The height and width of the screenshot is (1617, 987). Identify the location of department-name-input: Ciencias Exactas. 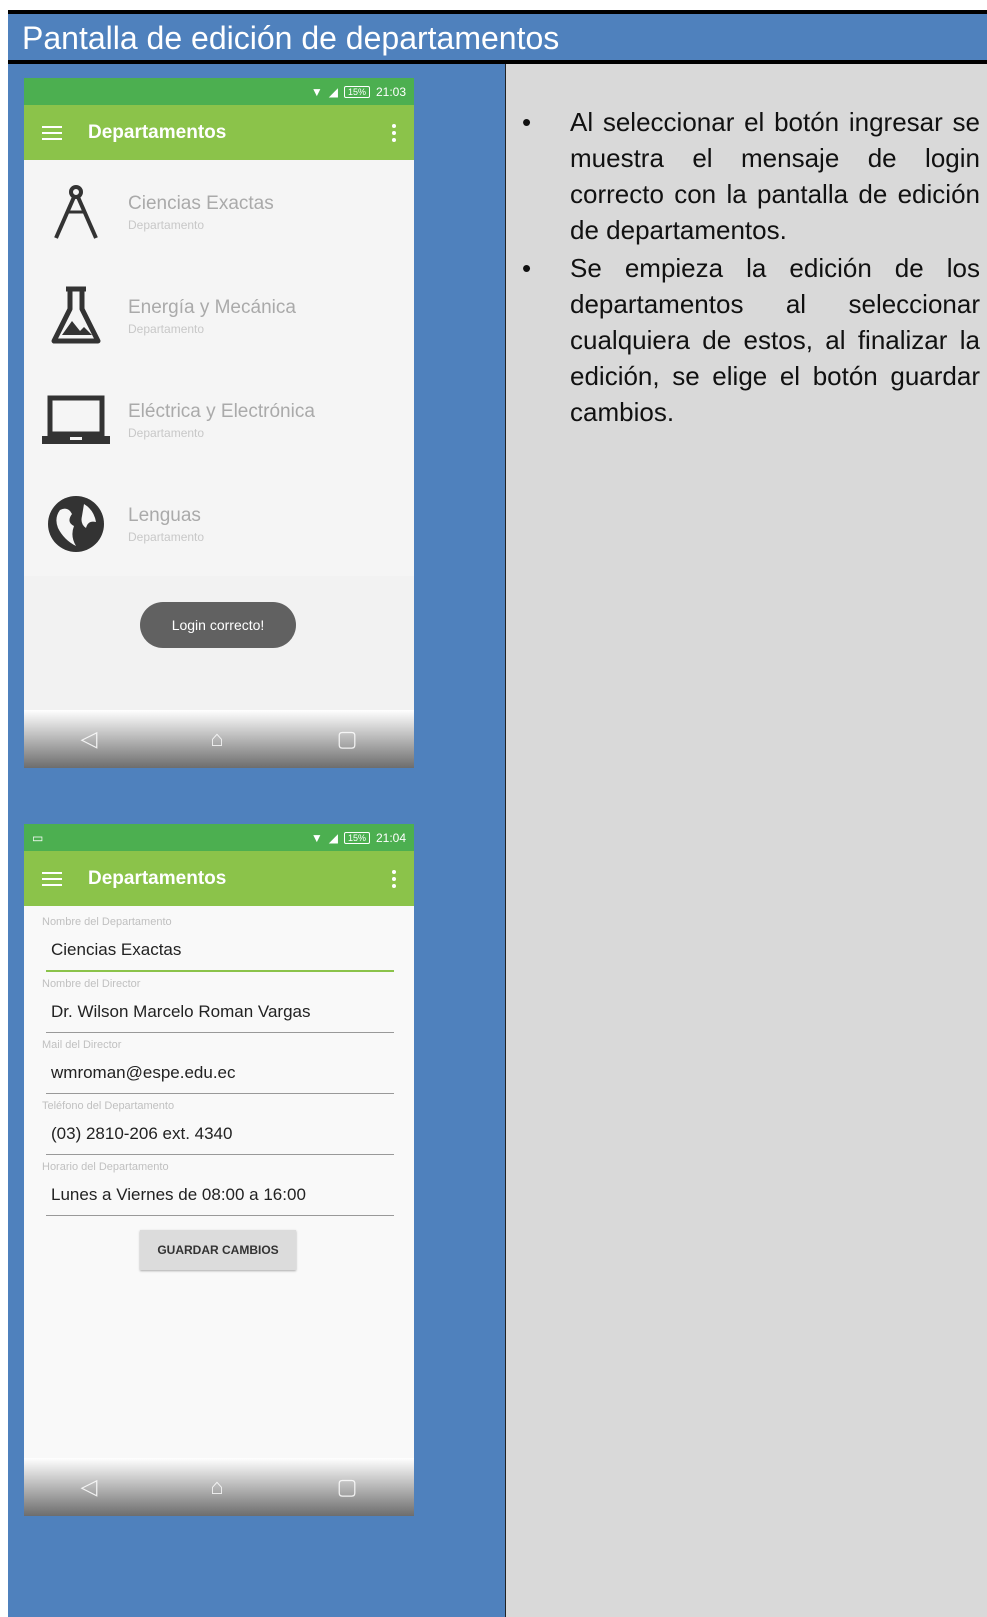
(220, 950).